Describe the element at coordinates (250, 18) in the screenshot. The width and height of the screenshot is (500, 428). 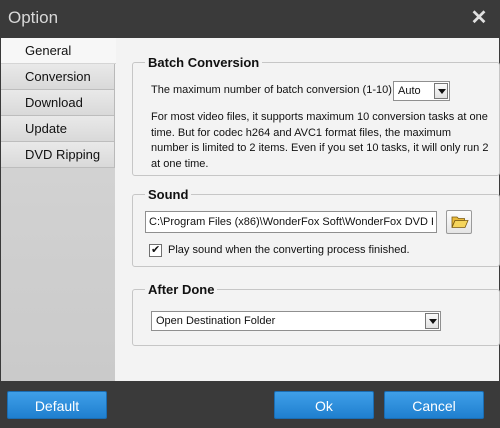
I see `title-bar: Option ✕` at that location.